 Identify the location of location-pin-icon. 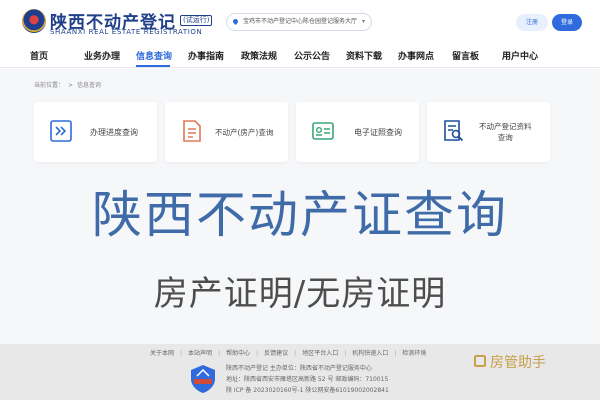
(235, 21).